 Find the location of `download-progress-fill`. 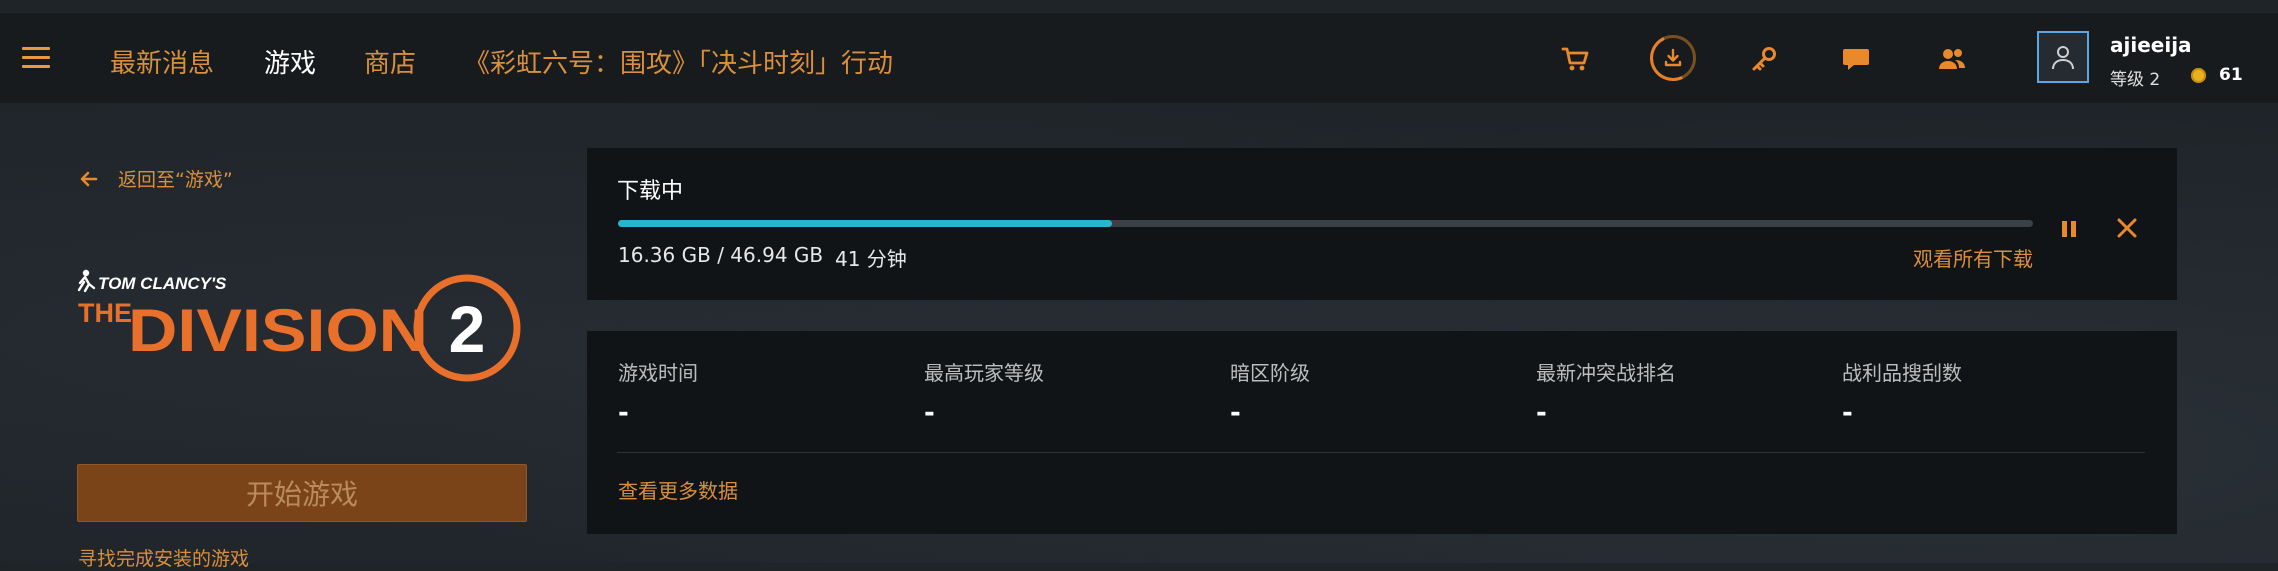

download-progress-fill is located at coordinates (865, 223).